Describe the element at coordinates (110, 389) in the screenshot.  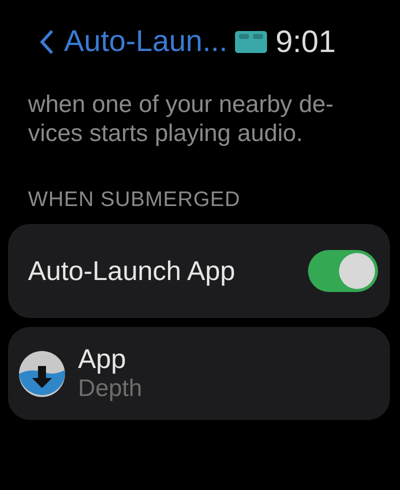
I see `row-value: Depth` at that location.